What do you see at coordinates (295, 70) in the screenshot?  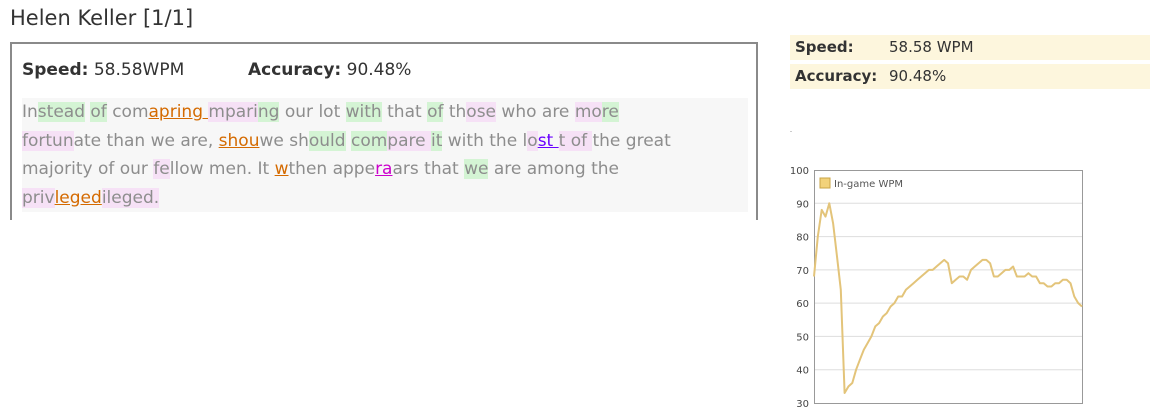 I see `accuracy-label: Accuracy:` at bounding box center [295, 70].